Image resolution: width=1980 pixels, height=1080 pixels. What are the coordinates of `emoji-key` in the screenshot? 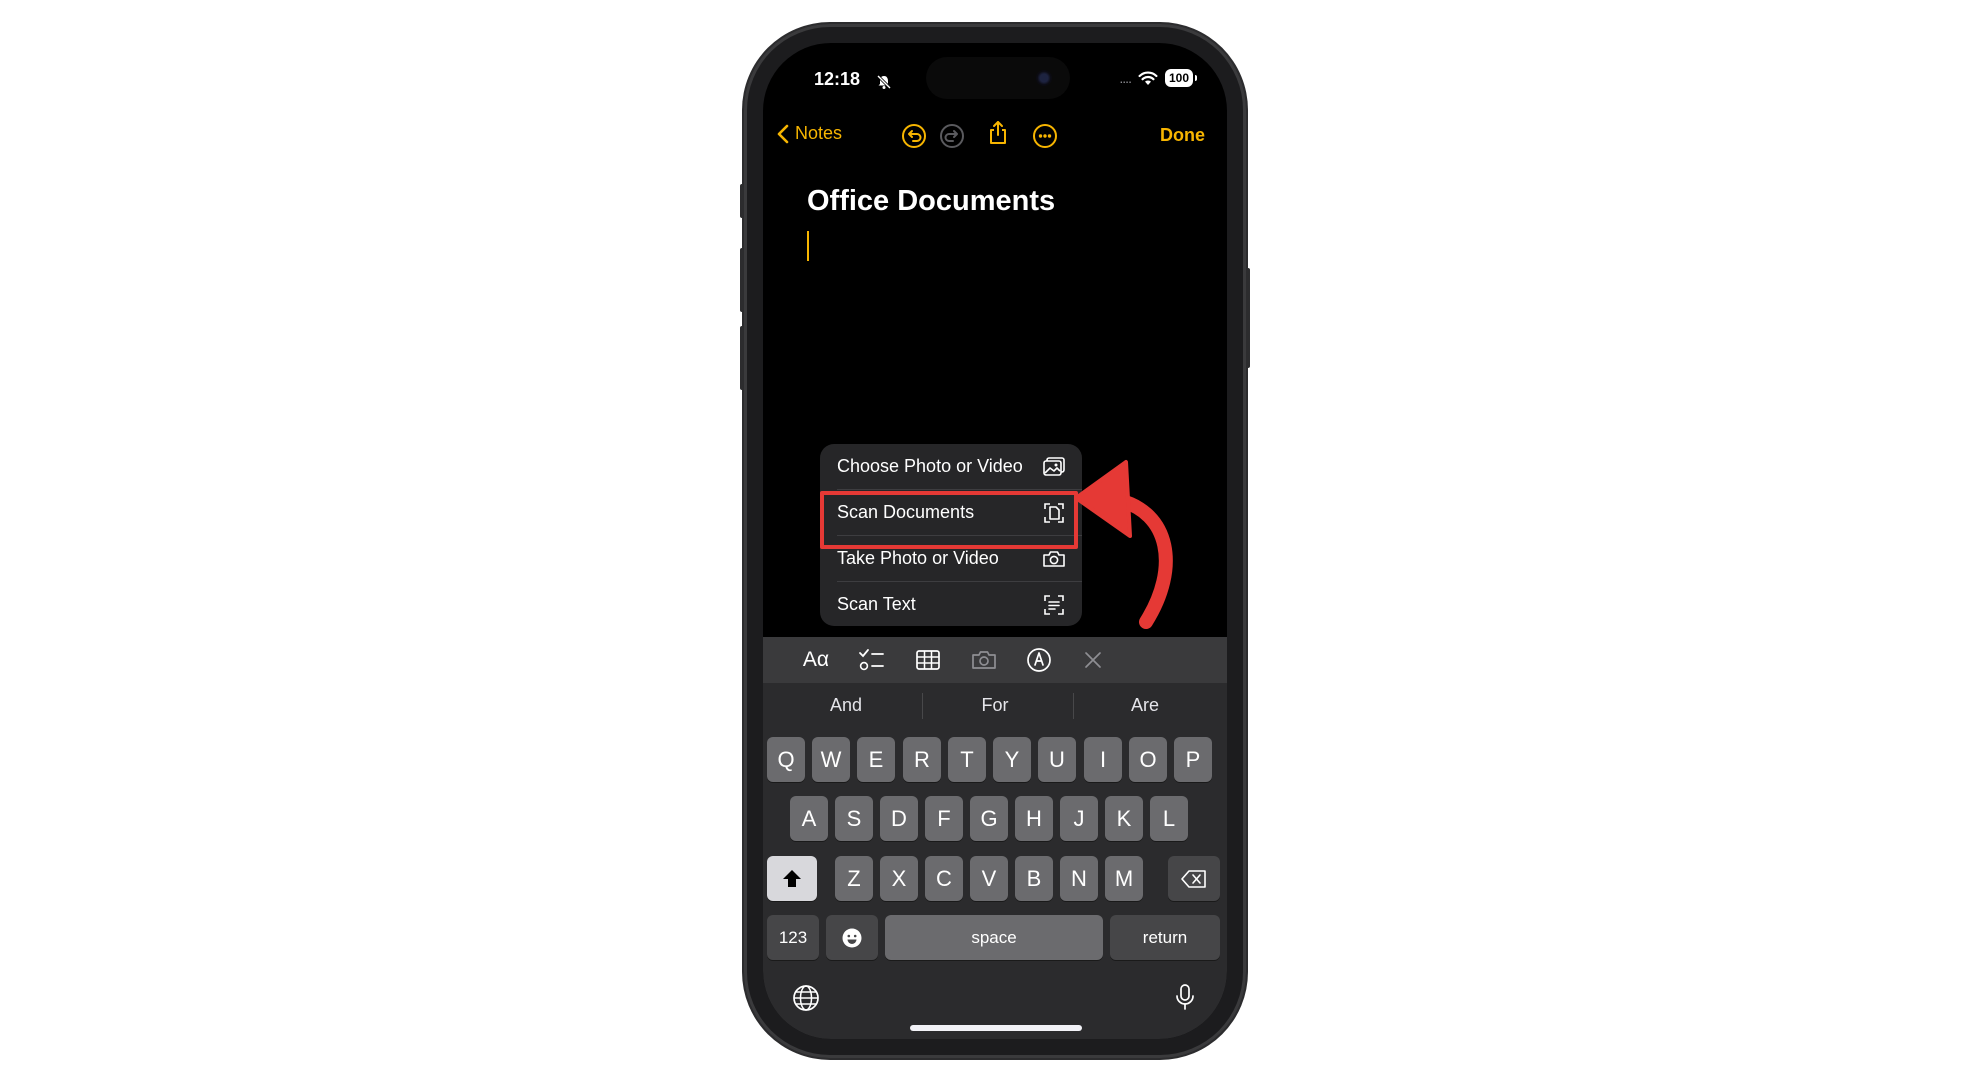 It's located at (852, 937).